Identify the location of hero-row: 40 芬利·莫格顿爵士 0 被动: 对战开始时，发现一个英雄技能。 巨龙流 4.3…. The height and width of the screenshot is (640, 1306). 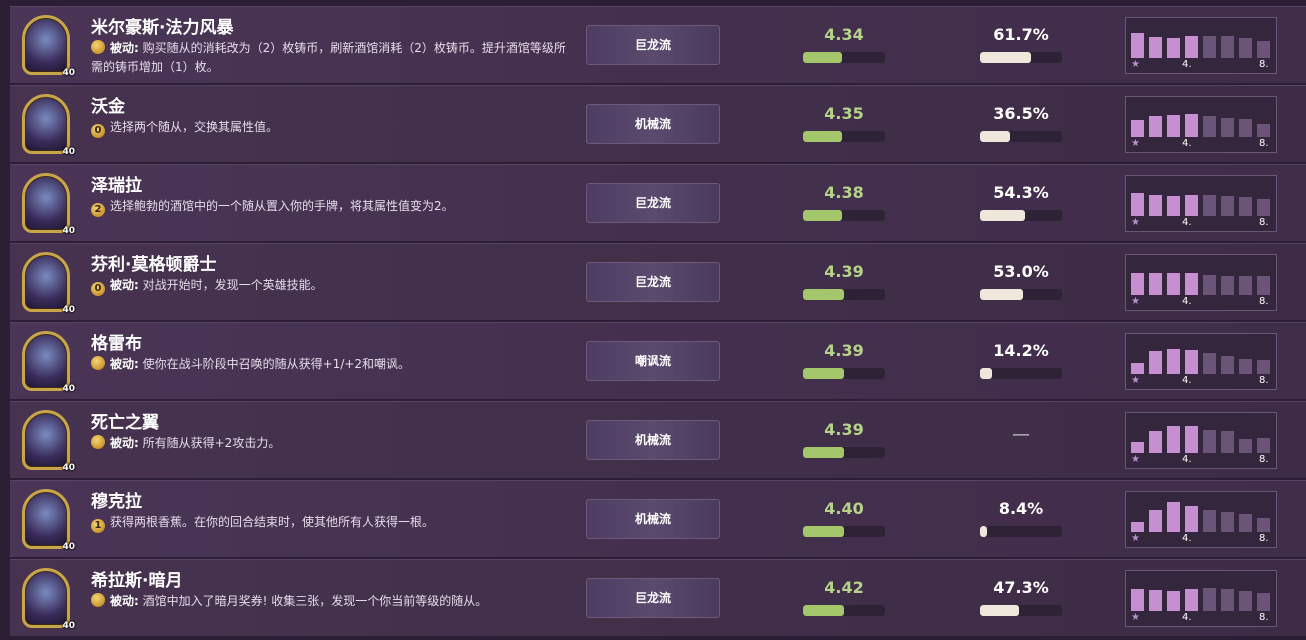
(658, 281).